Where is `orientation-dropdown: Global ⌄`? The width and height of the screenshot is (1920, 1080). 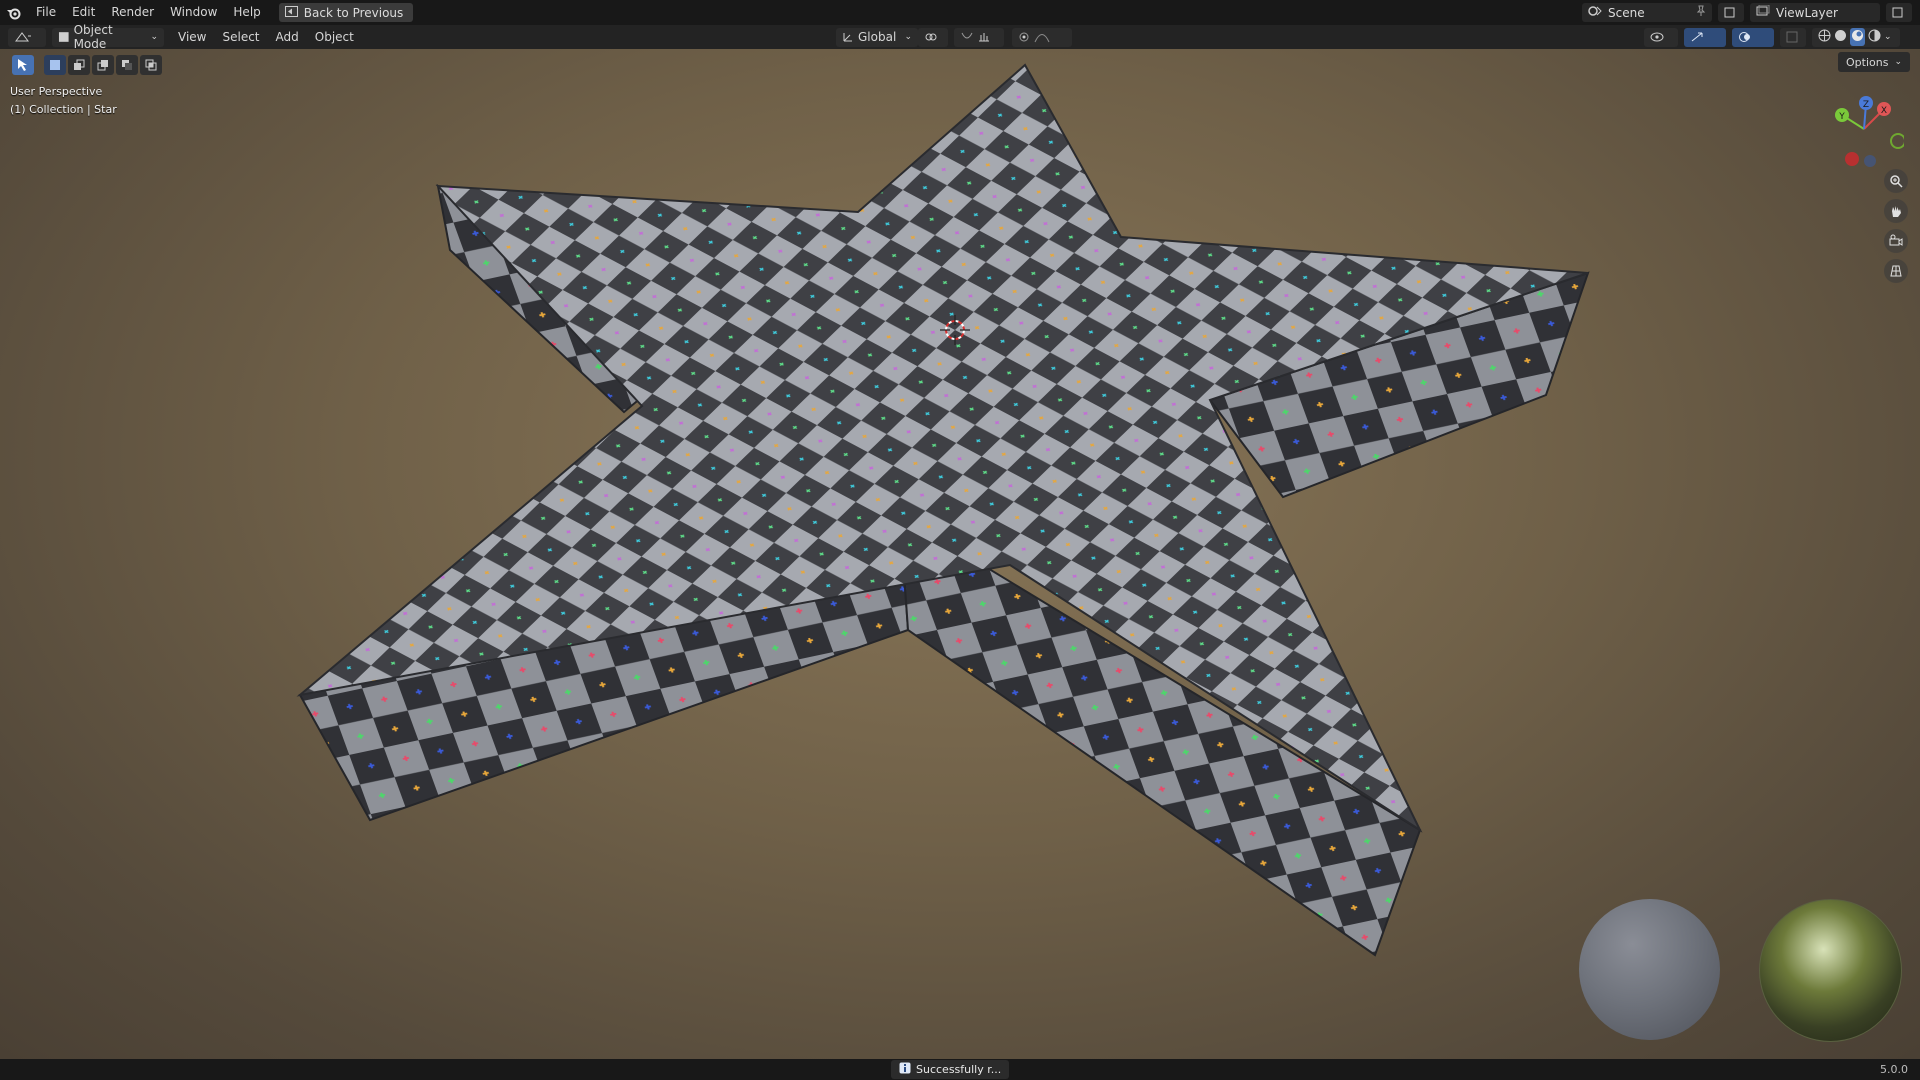 orientation-dropdown: Global ⌄ is located at coordinates (877, 37).